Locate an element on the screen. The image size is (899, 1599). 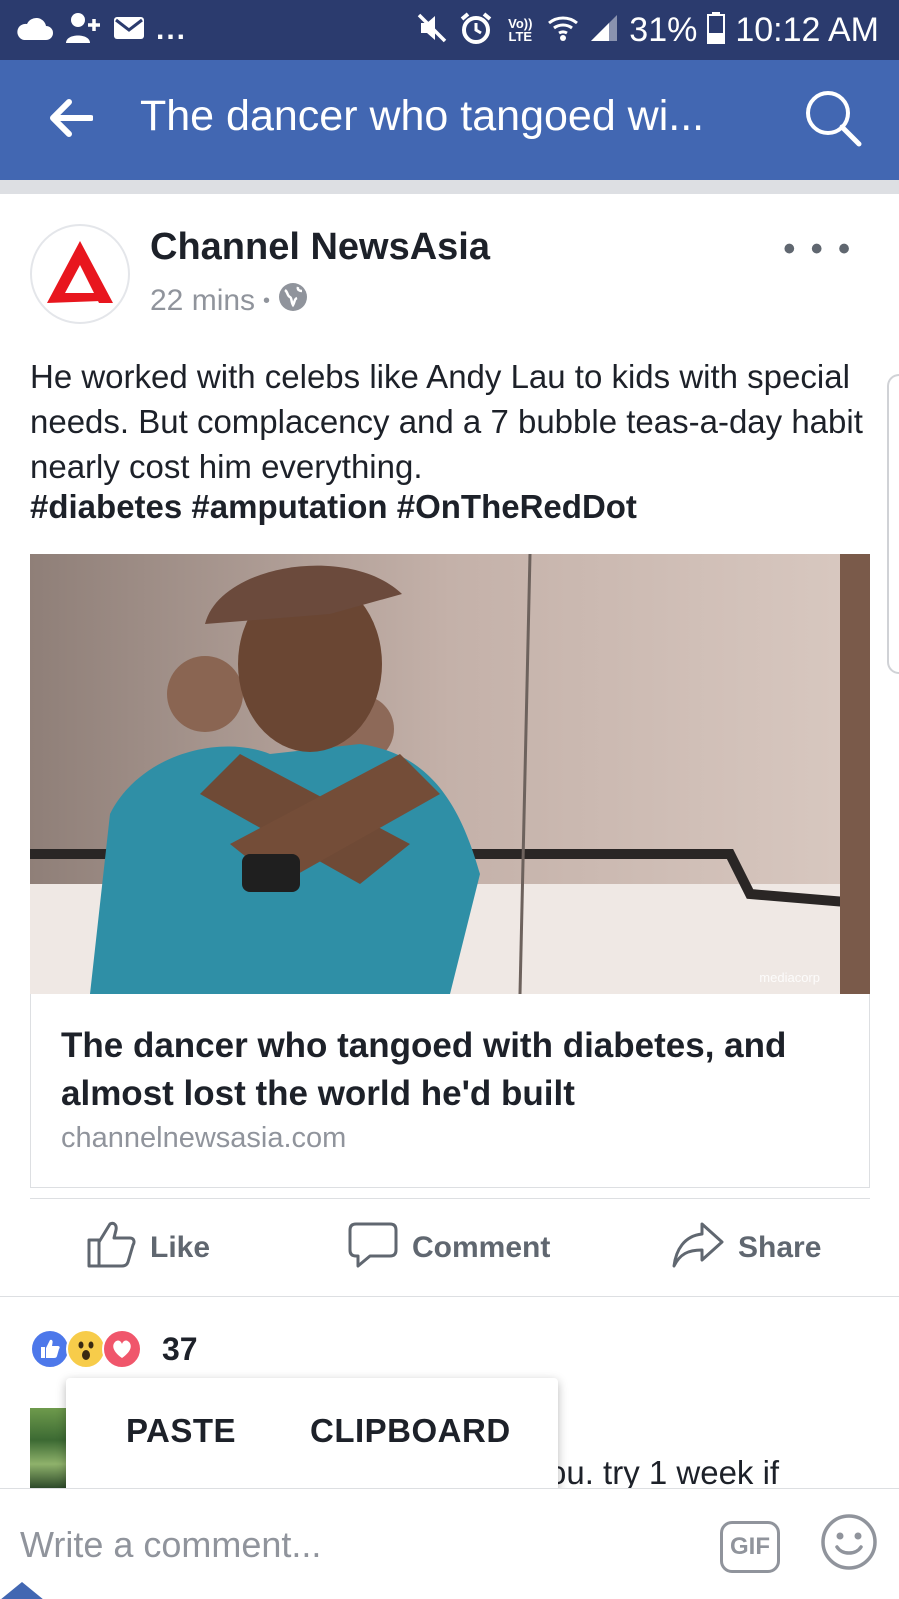
post-meta: 22 mins • is located at coordinates (229, 301).